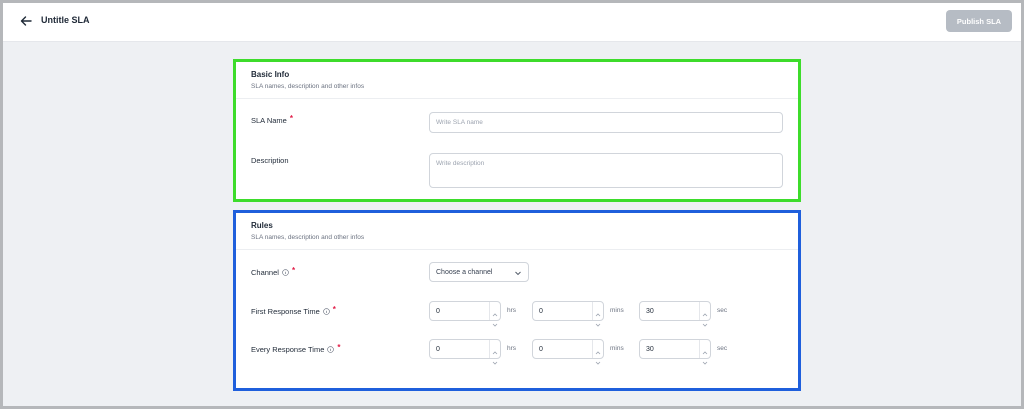 Image resolution: width=1024 pixels, height=409 pixels. I want to click on description-label-text: Description, so click(270, 160).